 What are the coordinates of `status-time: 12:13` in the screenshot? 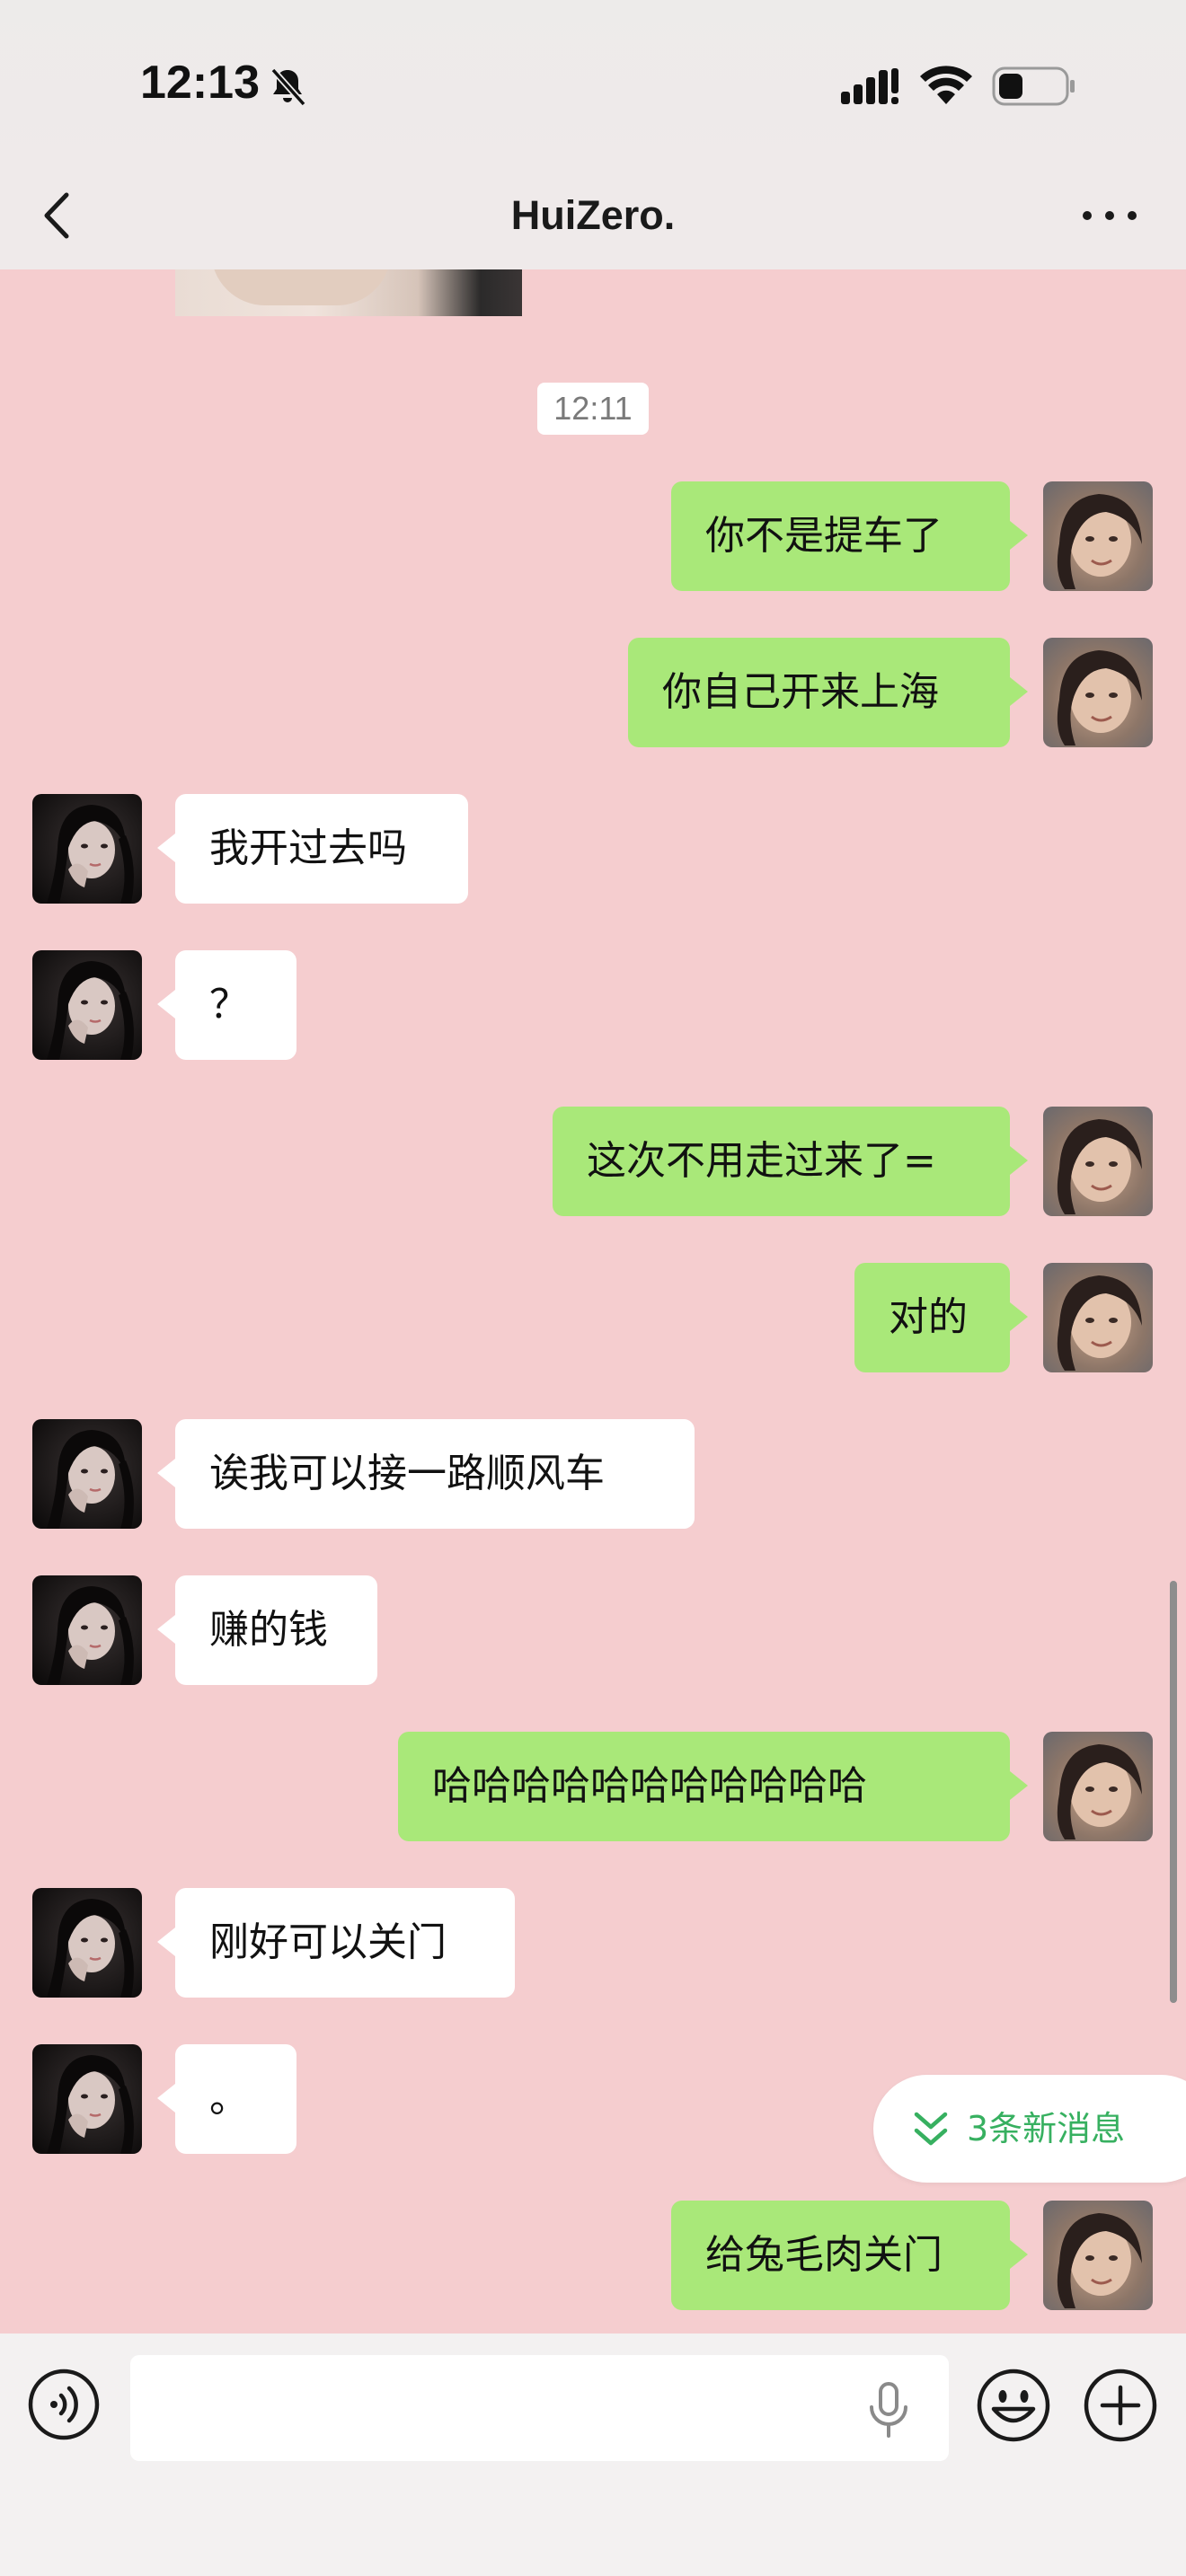 It's located at (200, 83).